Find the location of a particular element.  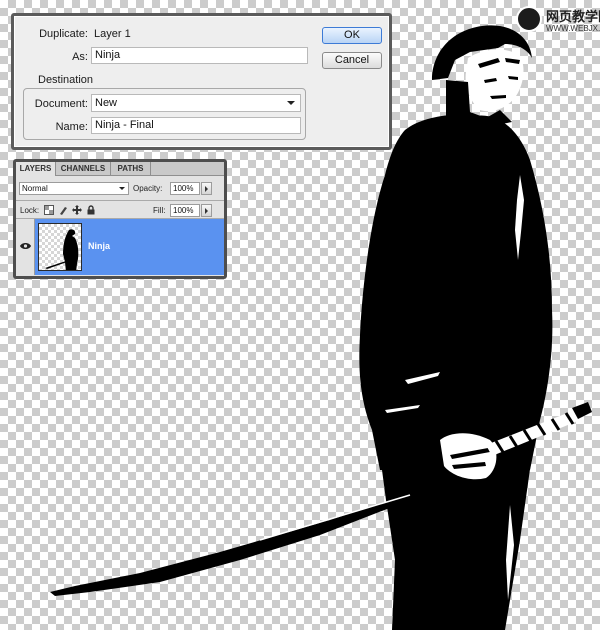

blend-mode-value: Normal is located at coordinates (35, 188).